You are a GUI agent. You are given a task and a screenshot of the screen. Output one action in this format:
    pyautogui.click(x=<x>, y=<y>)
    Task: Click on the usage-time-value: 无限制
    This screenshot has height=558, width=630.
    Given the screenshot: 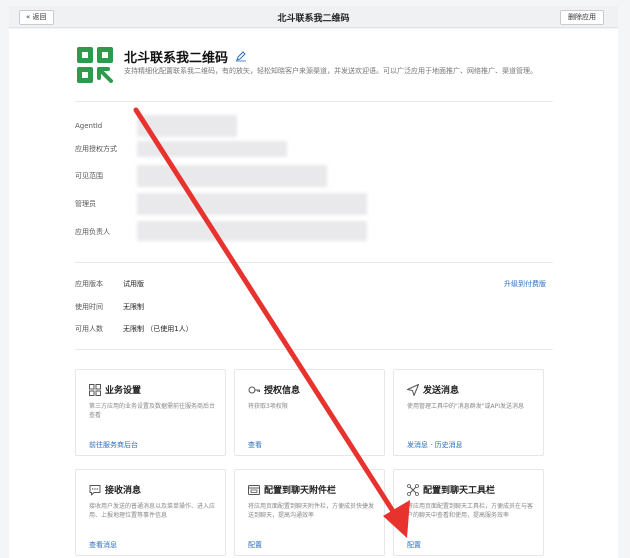 What is the action you would take?
    pyautogui.click(x=133, y=307)
    